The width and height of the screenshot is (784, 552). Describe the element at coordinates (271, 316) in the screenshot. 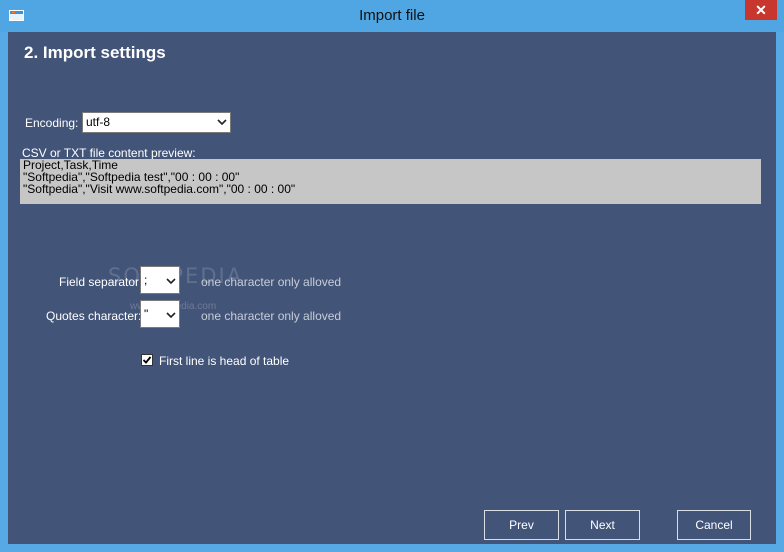

I see `quotes-character-hint: one character only alloved` at that location.